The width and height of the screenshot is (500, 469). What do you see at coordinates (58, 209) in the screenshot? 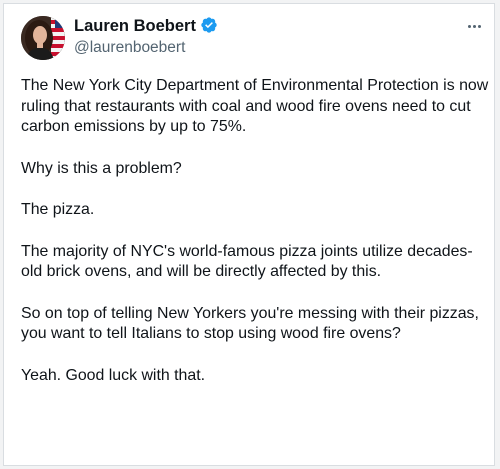
I see `tweet-paragraph: The pizza.` at bounding box center [58, 209].